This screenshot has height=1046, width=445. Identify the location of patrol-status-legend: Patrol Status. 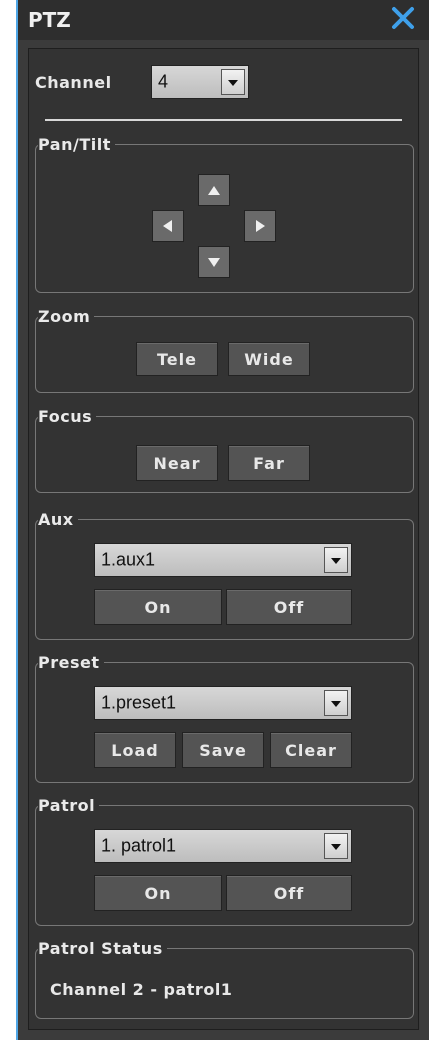
(100, 948).